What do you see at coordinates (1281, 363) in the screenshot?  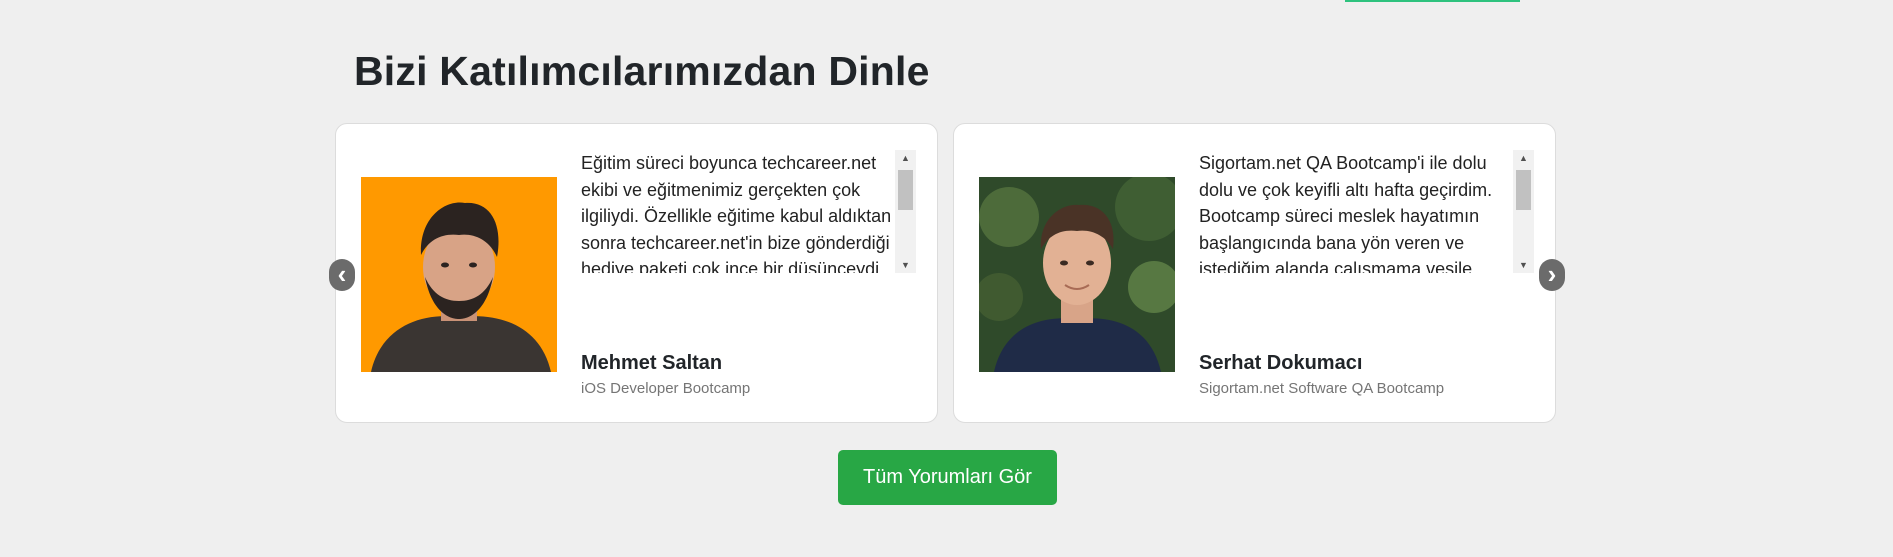 I see `participant-name: Serhat Dokumacı` at bounding box center [1281, 363].